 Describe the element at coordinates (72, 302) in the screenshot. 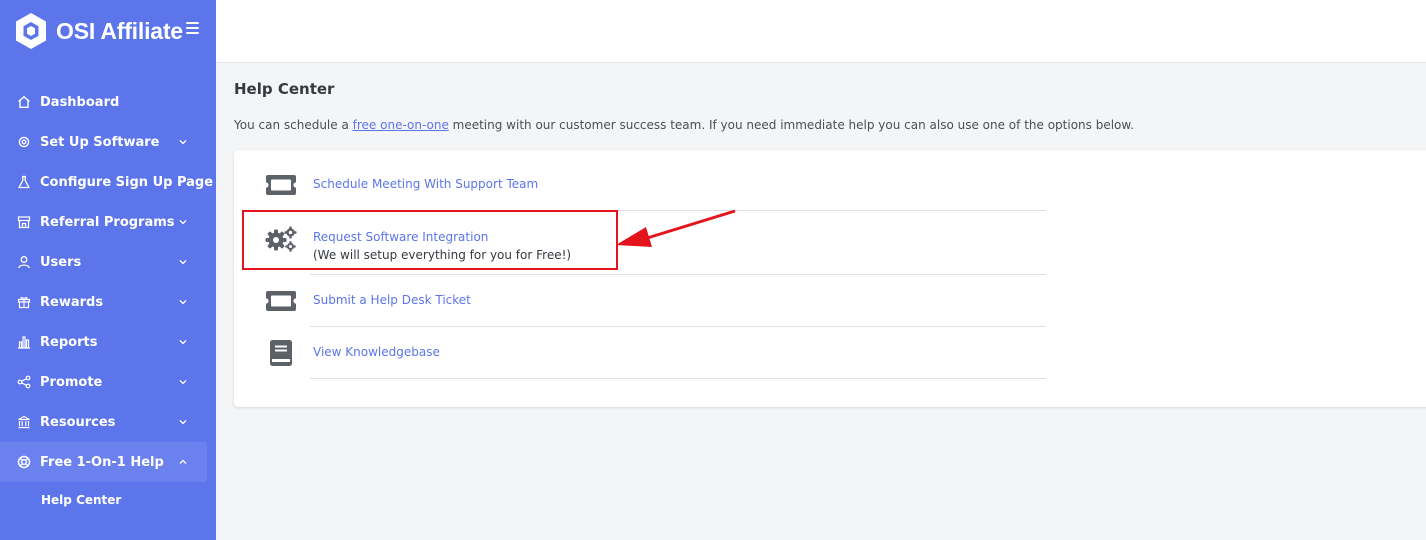

I see `sidebar-item-label: Rewards` at that location.